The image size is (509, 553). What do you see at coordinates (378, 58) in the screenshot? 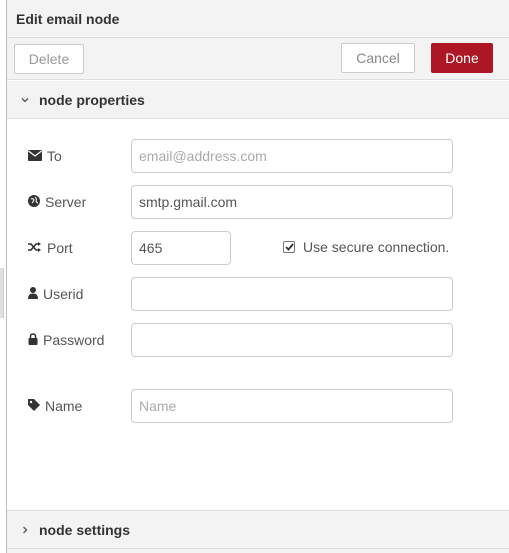
I see `cancel-button: Cancel` at bounding box center [378, 58].